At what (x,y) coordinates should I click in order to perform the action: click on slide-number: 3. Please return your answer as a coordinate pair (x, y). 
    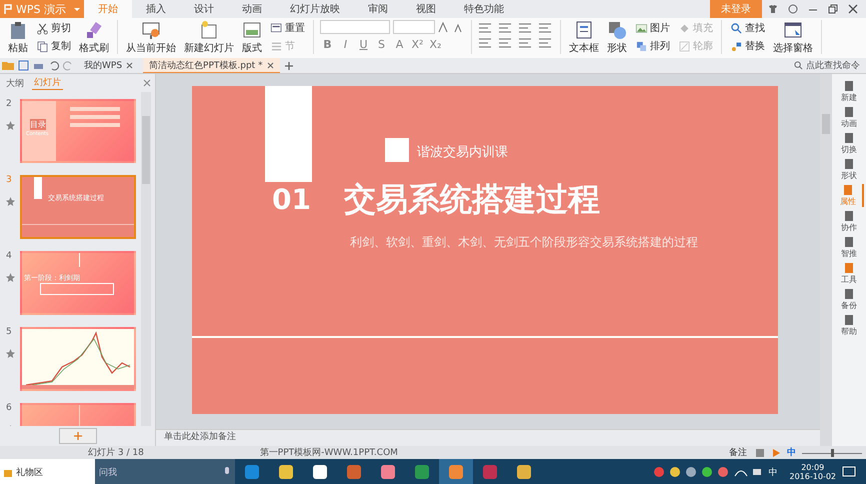
    Looking at the image, I should click on (9, 180).